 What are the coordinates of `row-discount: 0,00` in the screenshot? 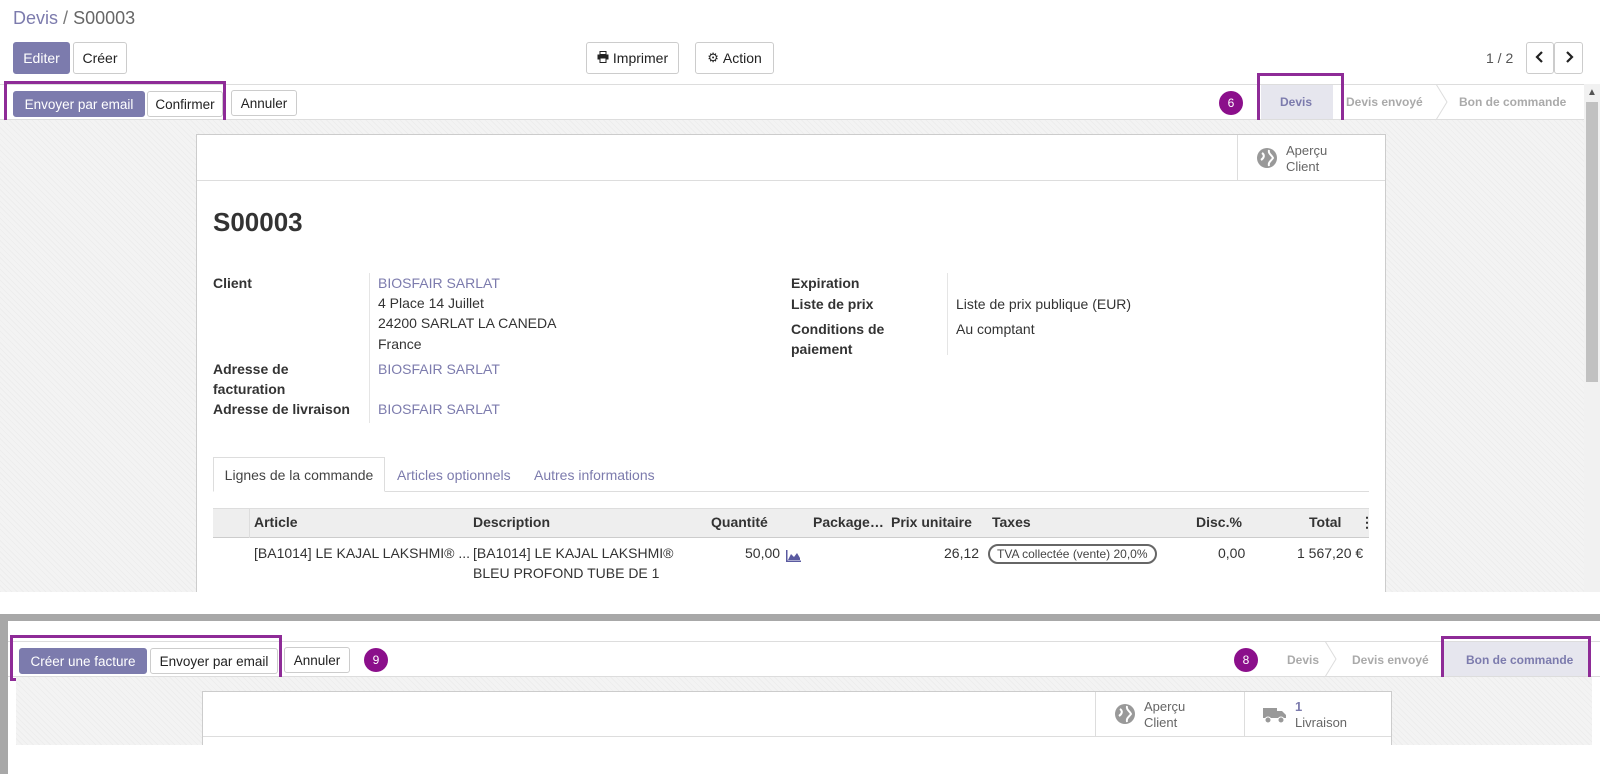 It's located at (1232, 553).